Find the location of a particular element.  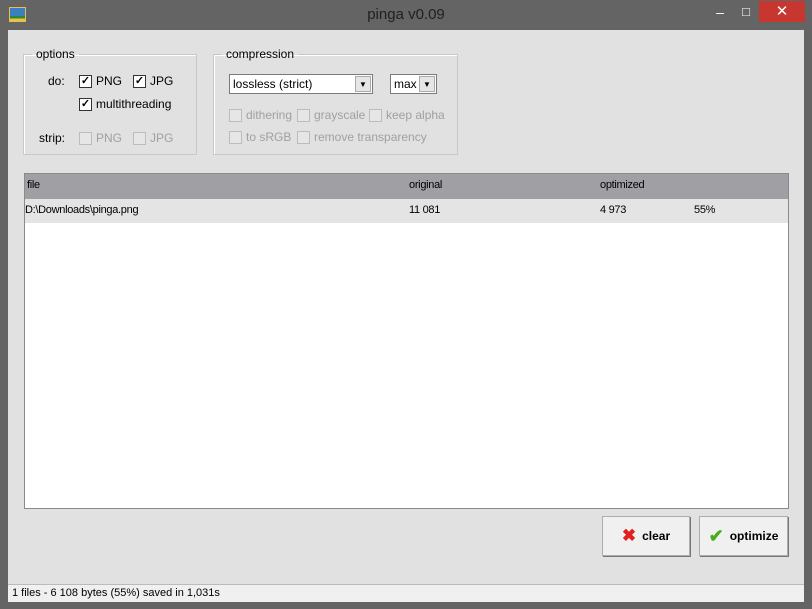

keep-alpha-checkbox: keep alpha is located at coordinates (407, 115).